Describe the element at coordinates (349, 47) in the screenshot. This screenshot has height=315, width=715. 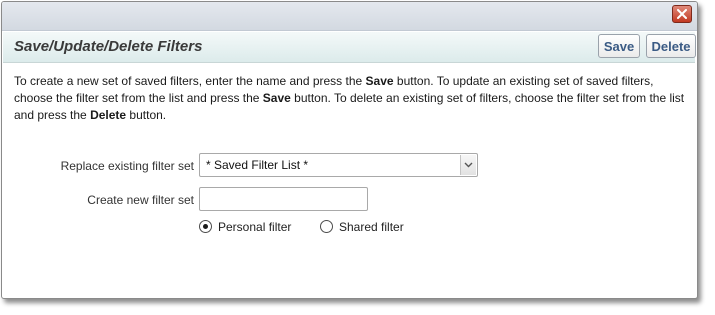
I see `dialog-header: Save/Update/Delete Filters Save Delete` at that location.